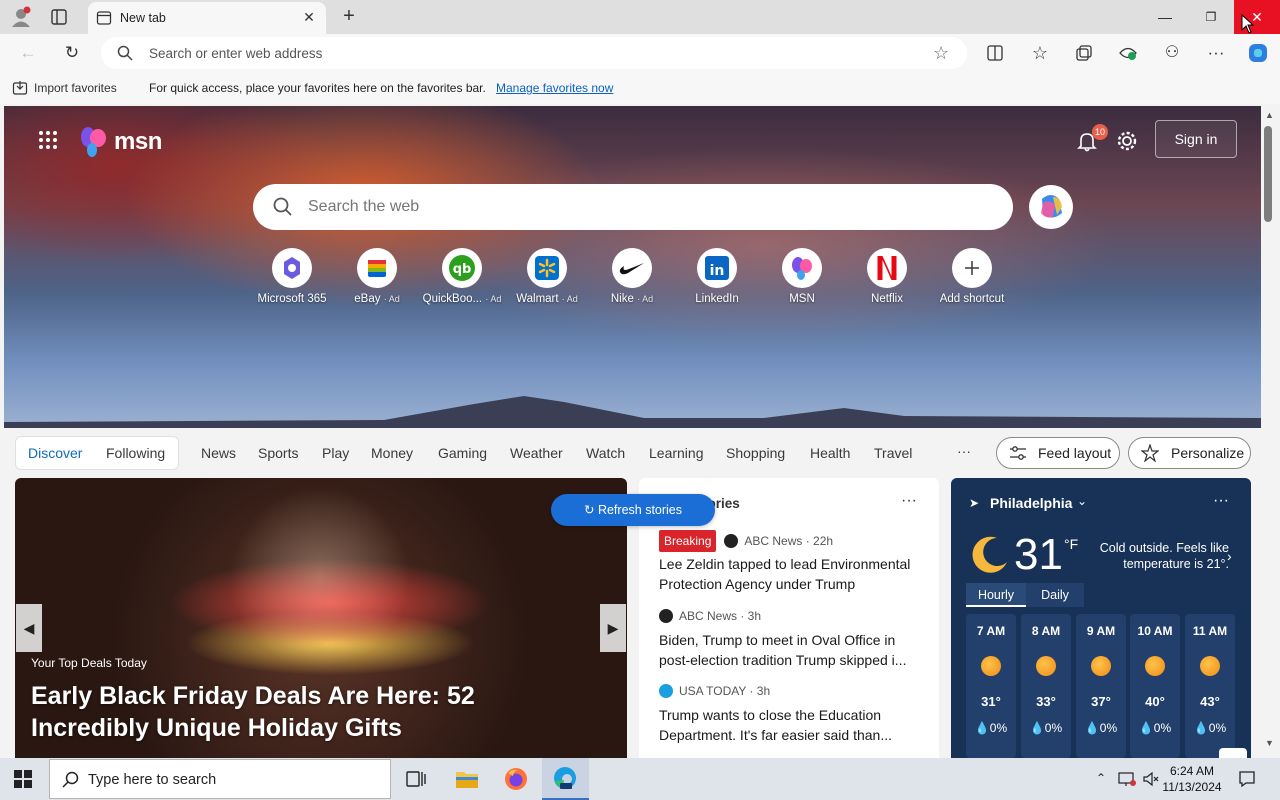  I want to click on tab-daily: Daily, so click(1055, 595).